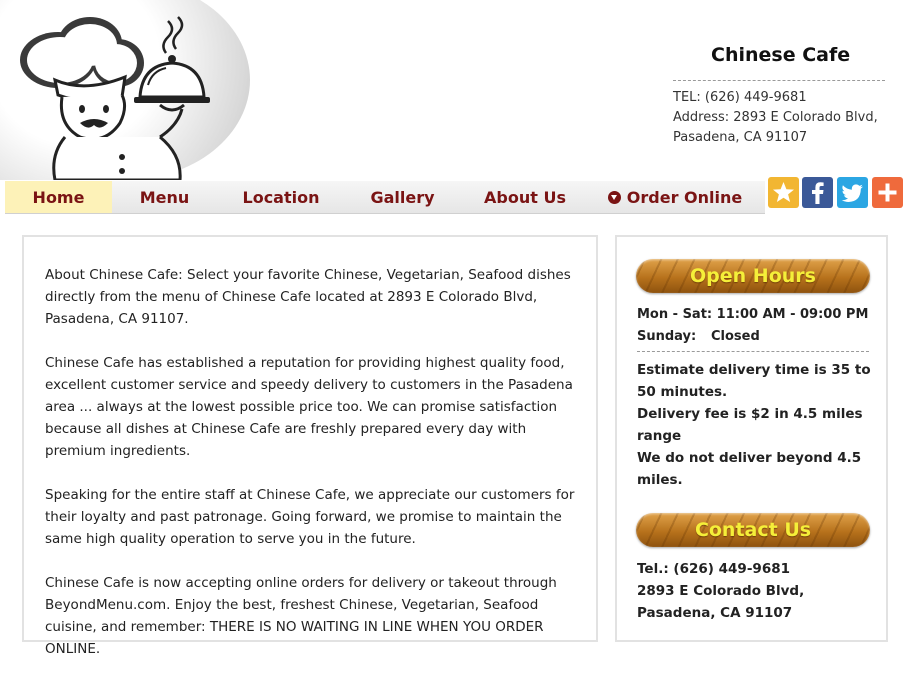 This screenshot has width=905, height=682. I want to click on nav-item-gallery: Gallery, so click(402, 197).